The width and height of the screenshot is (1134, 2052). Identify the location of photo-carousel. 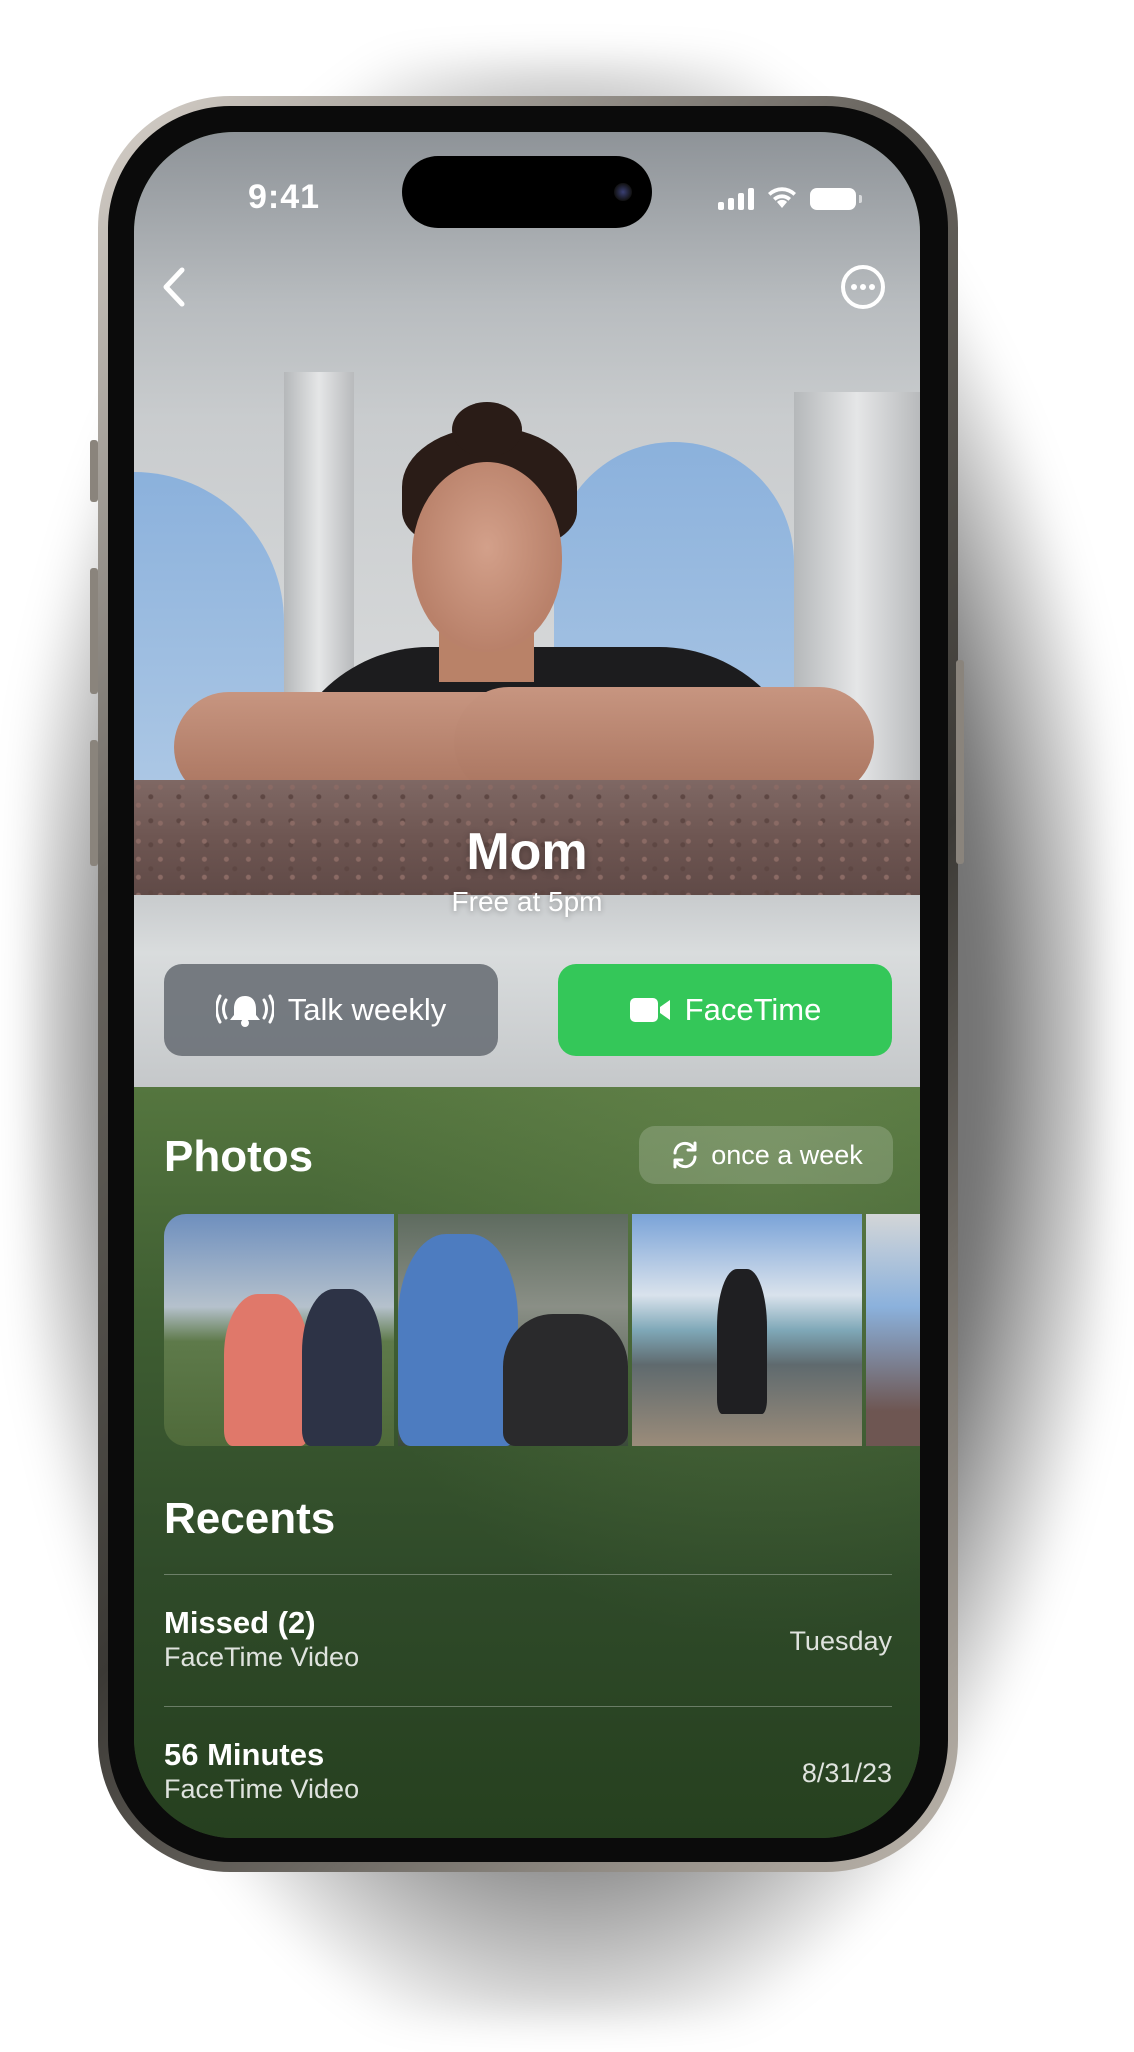
(542, 1330).